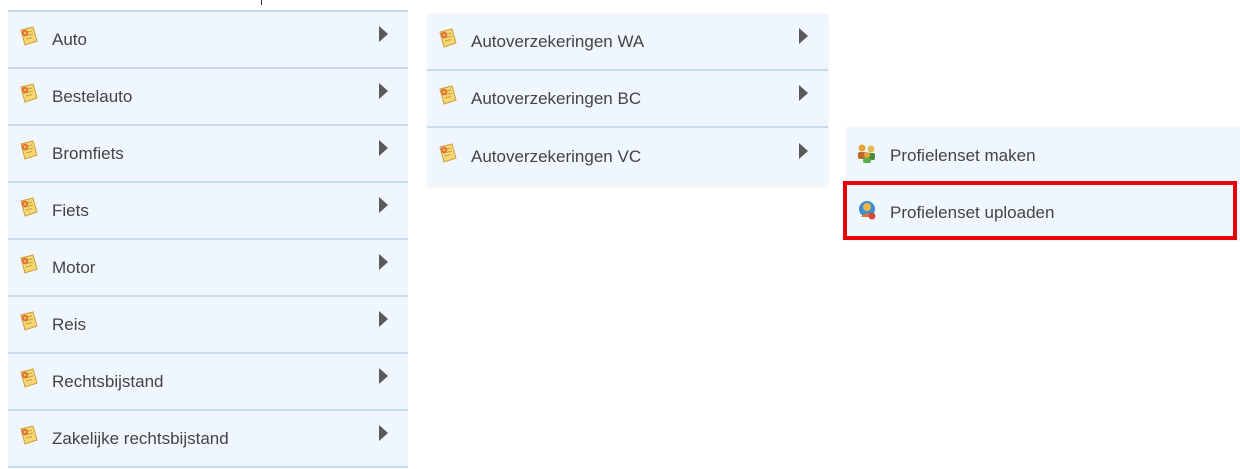 Image resolution: width=1240 pixels, height=469 pixels. Describe the element at coordinates (140, 438) in the screenshot. I see `menu-item-label: Zakelijke rechtsbijstand` at that location.